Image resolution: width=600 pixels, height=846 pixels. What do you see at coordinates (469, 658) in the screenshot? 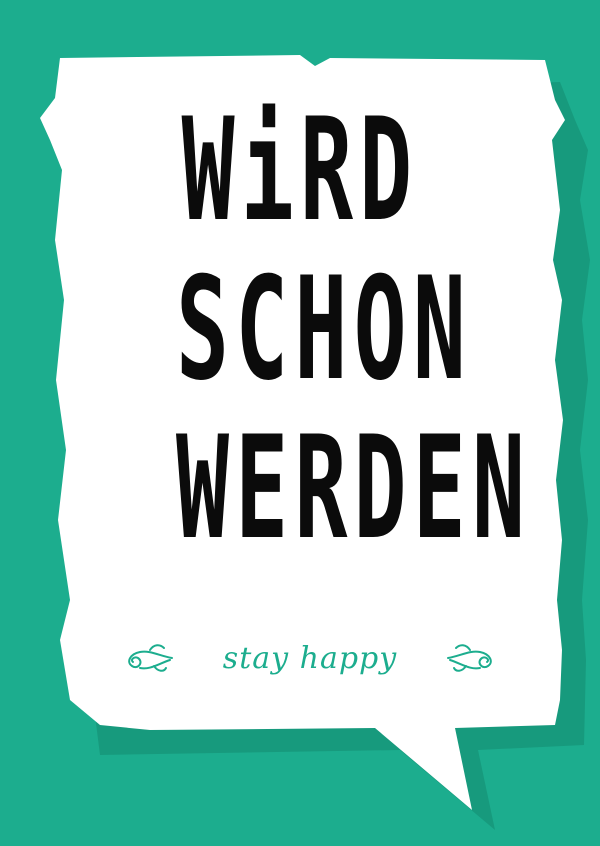
I see `flourish-right-icon` at bounding box center [469, 658].